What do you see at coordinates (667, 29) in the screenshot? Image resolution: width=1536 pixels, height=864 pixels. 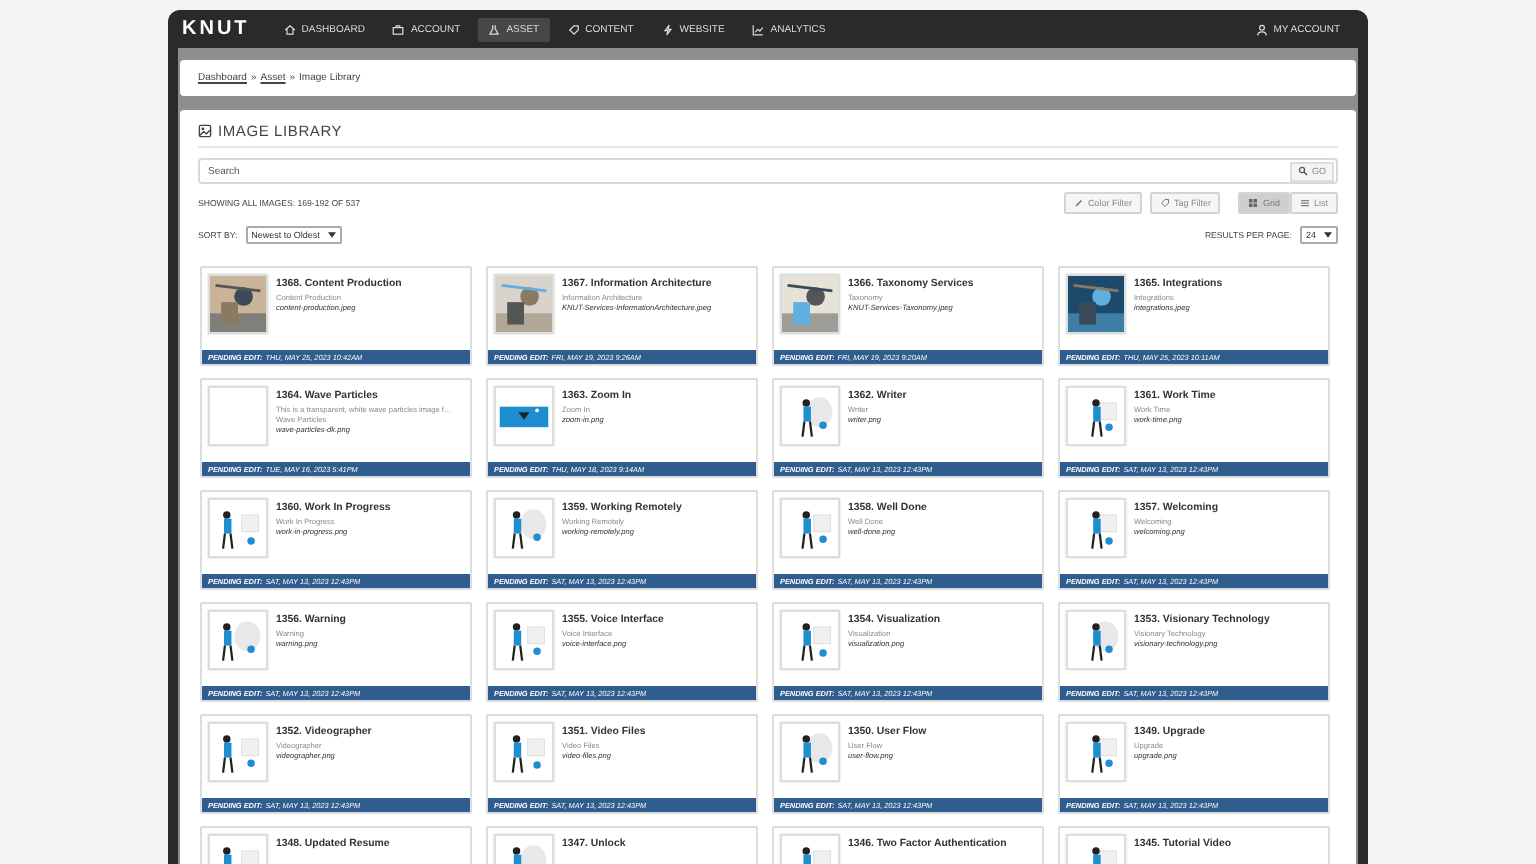 I see `lightning-icon` at bounding box center [667, 29].